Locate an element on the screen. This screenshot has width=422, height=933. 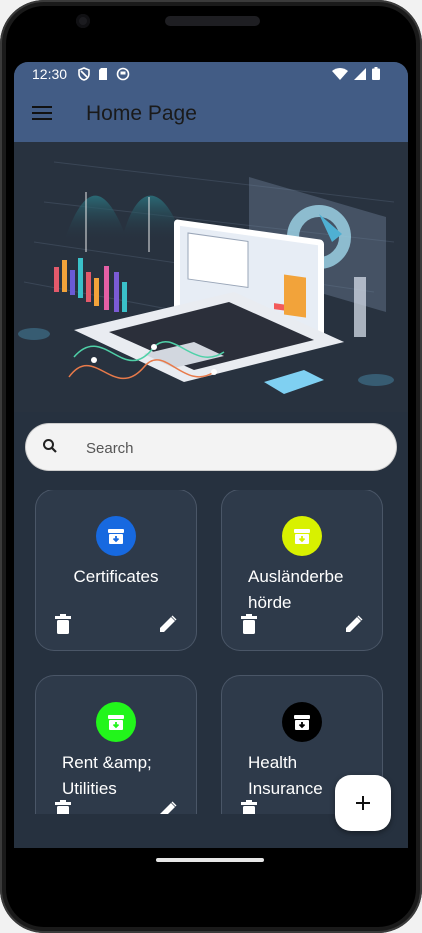
add-button is located at coordinates (363, 803).